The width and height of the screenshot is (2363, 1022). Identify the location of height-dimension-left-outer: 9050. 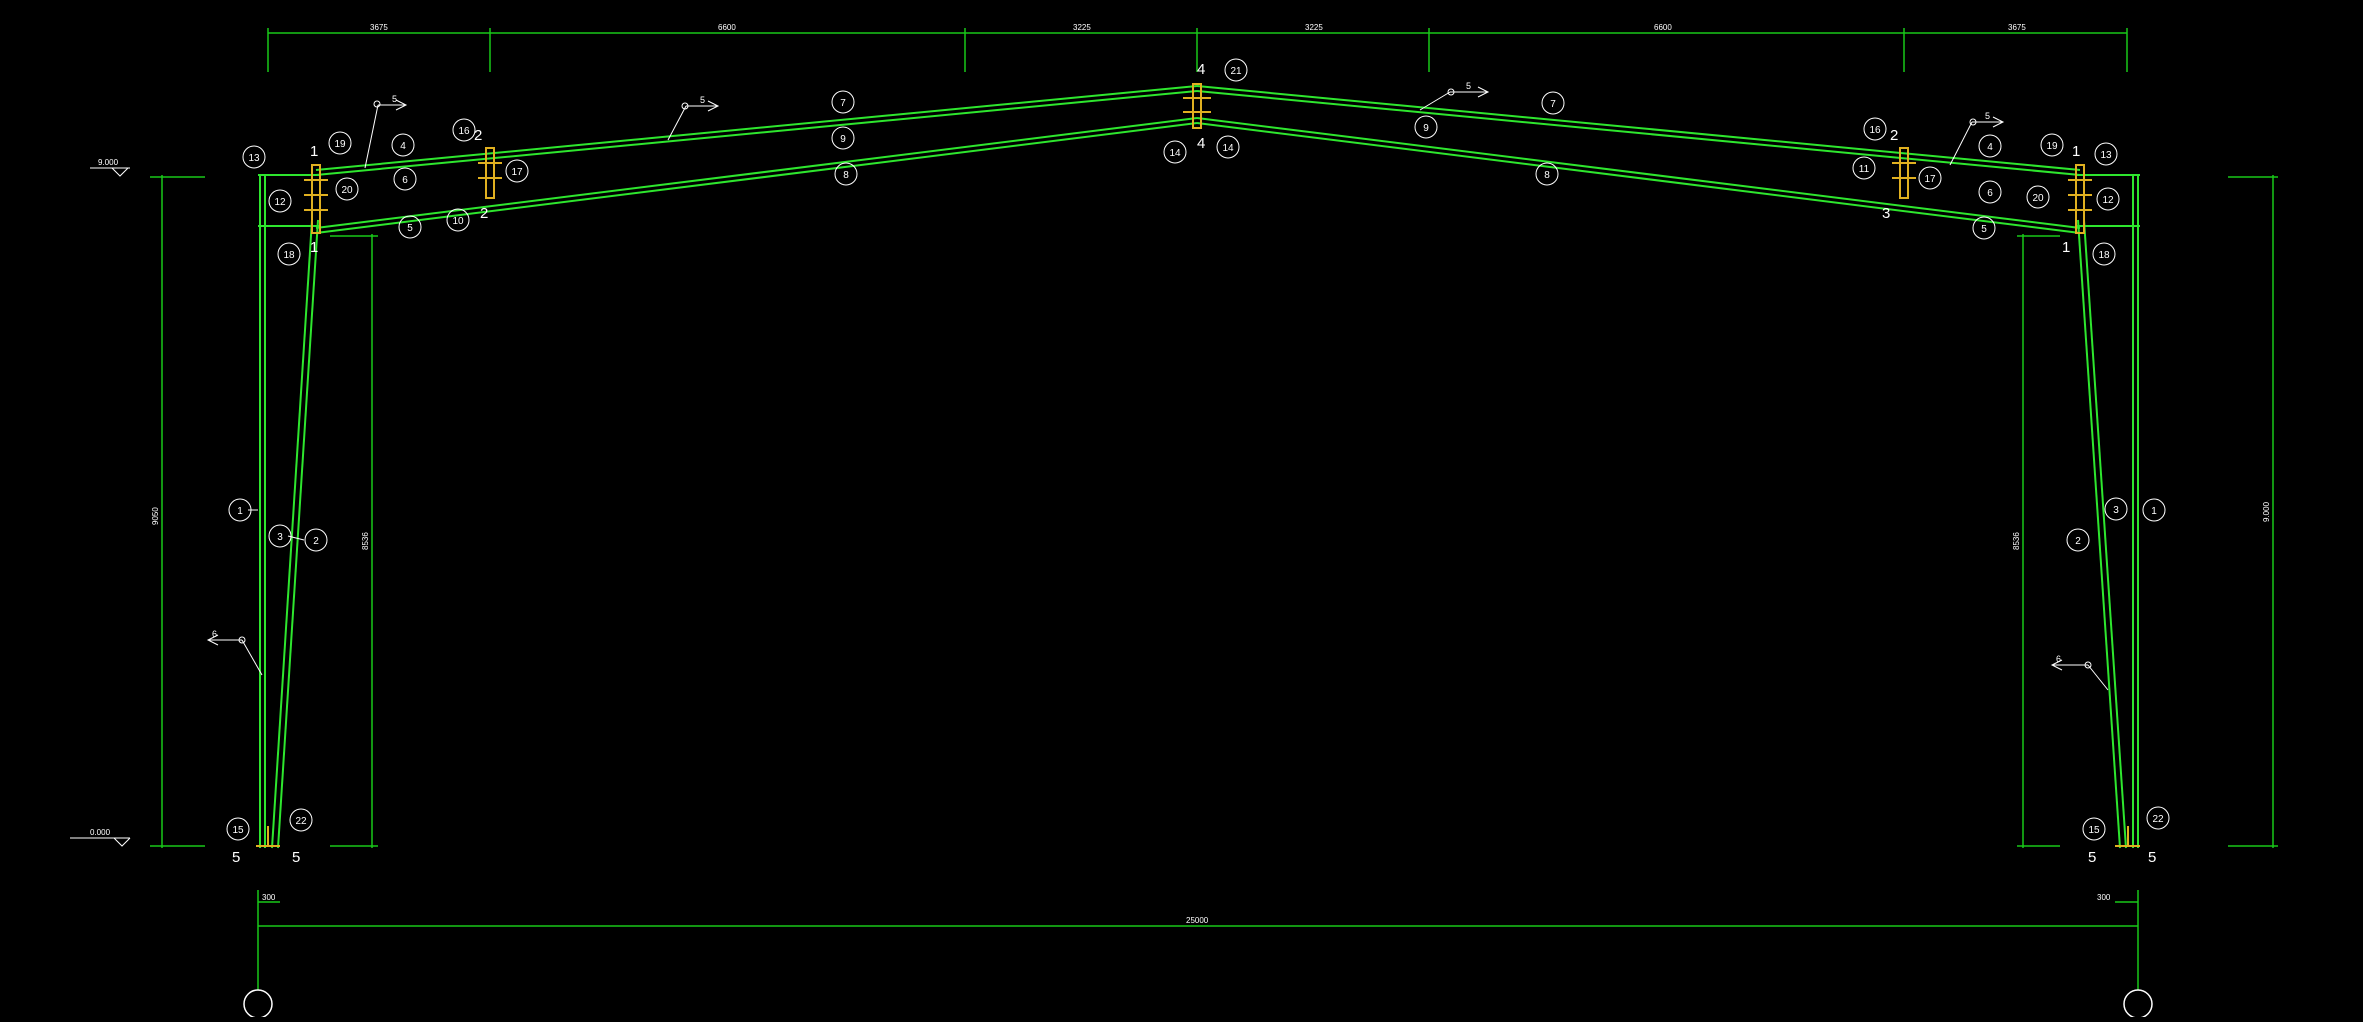
(155, 516).